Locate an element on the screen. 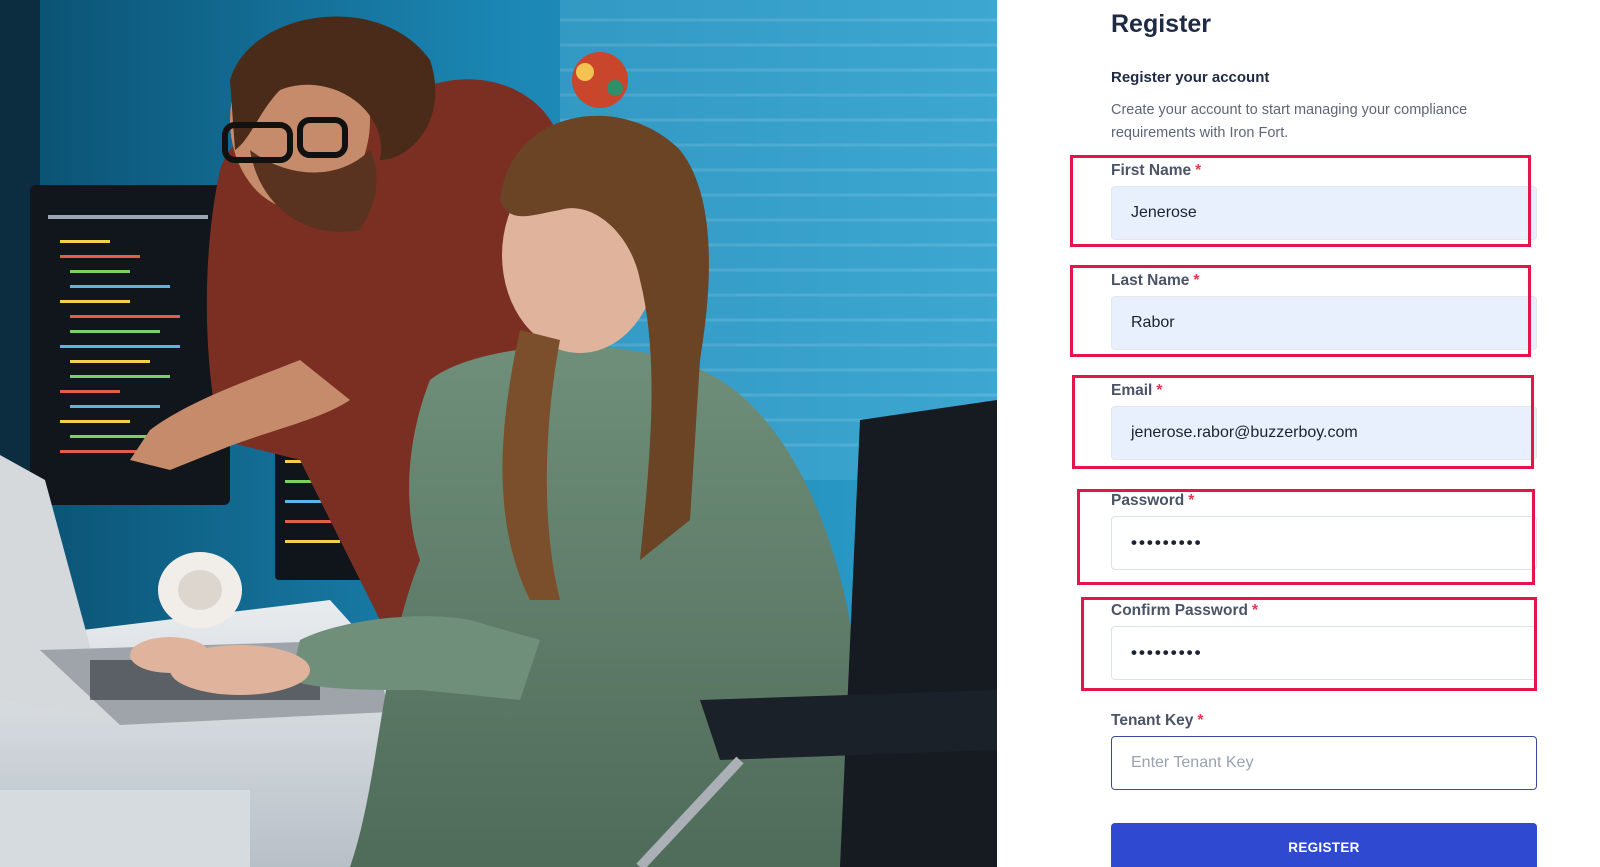  tenant-key-input is located at coordinates (1324, 763).